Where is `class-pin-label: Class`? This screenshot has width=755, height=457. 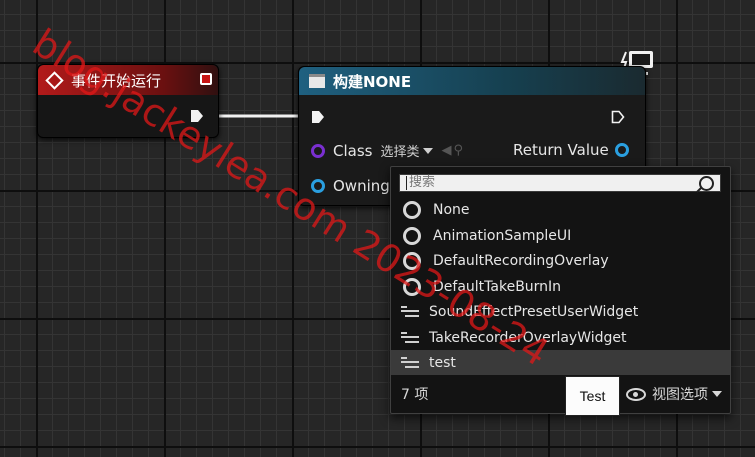 class-pin-label: Class is located at coordinates (353, 150).